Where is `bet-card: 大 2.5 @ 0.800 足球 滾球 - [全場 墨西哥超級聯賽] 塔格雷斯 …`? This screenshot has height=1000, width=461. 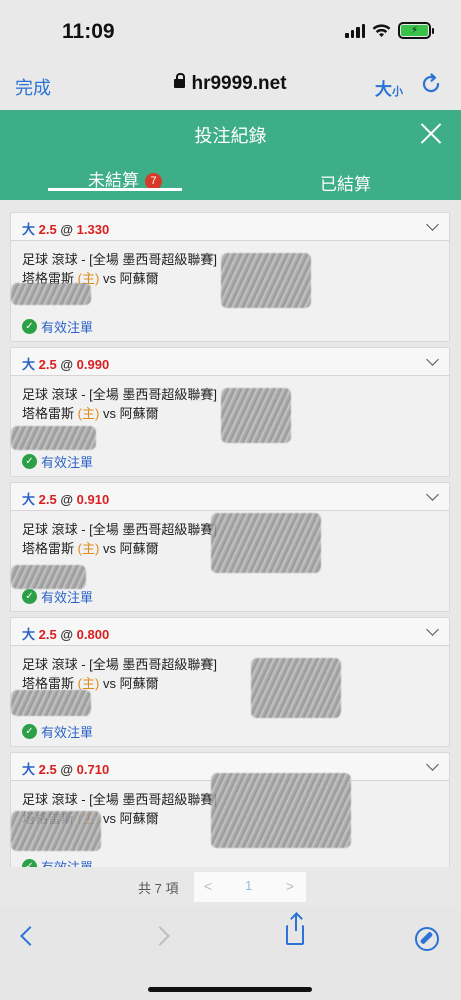 bet-card: 大 2.5 @ 0.800 足球 滾球 - [全場 墨西哥超級聯賽] 塔格雷斯 … is located at coordinates (230, 682).